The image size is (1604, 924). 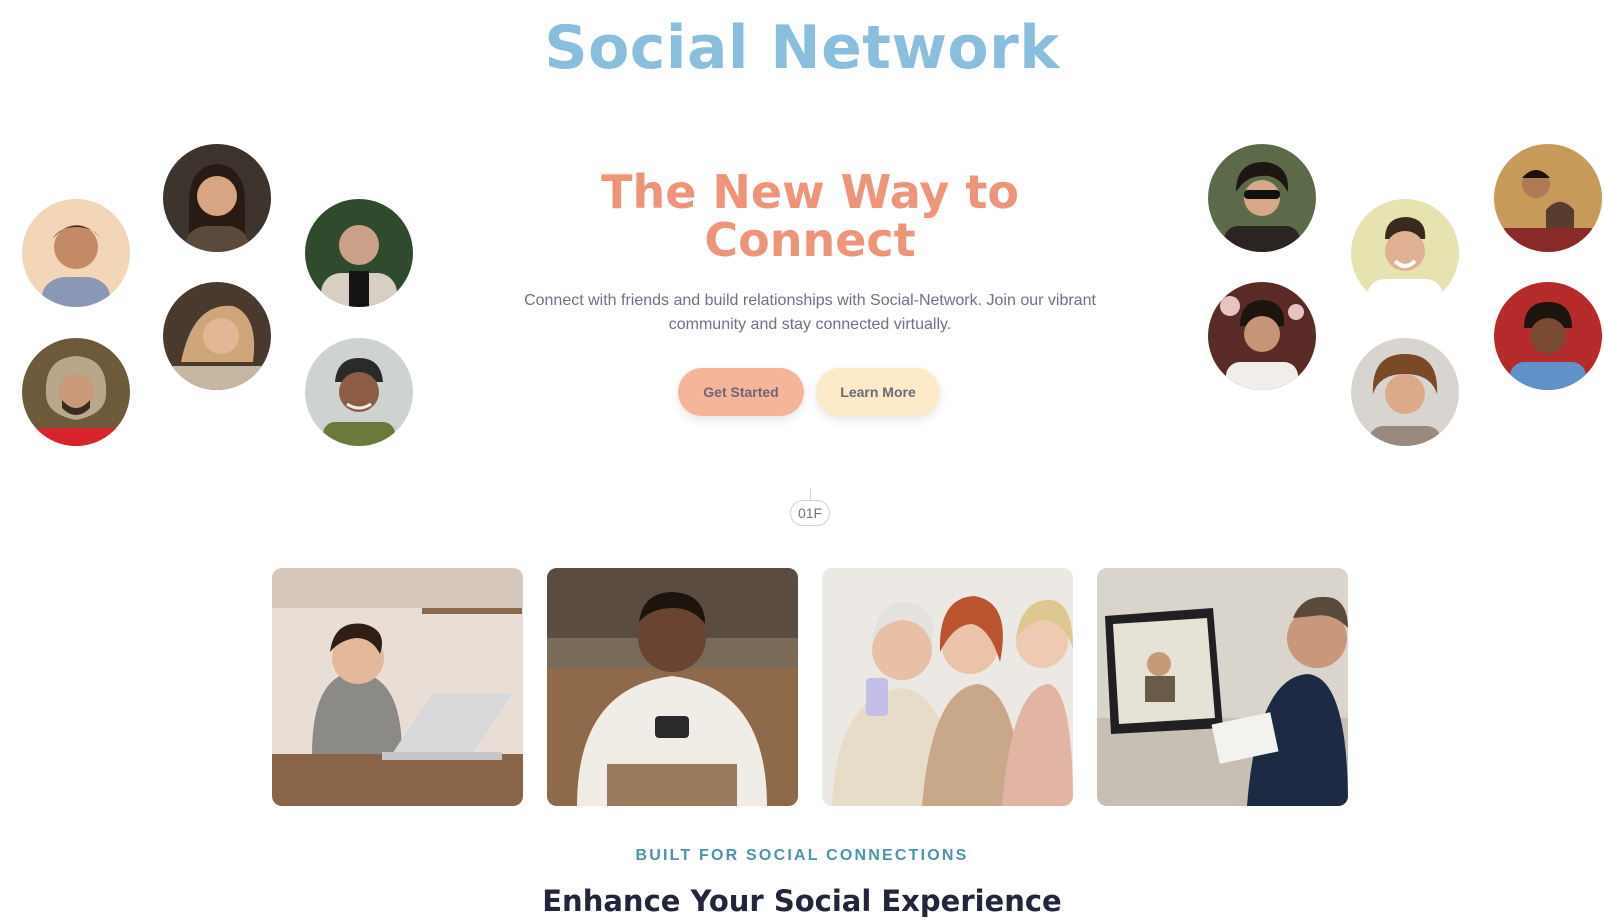 I want to click on section-eyebrow: BUILT FOR SOCIAL CONNECTIONS, so click(x=802, y=855).